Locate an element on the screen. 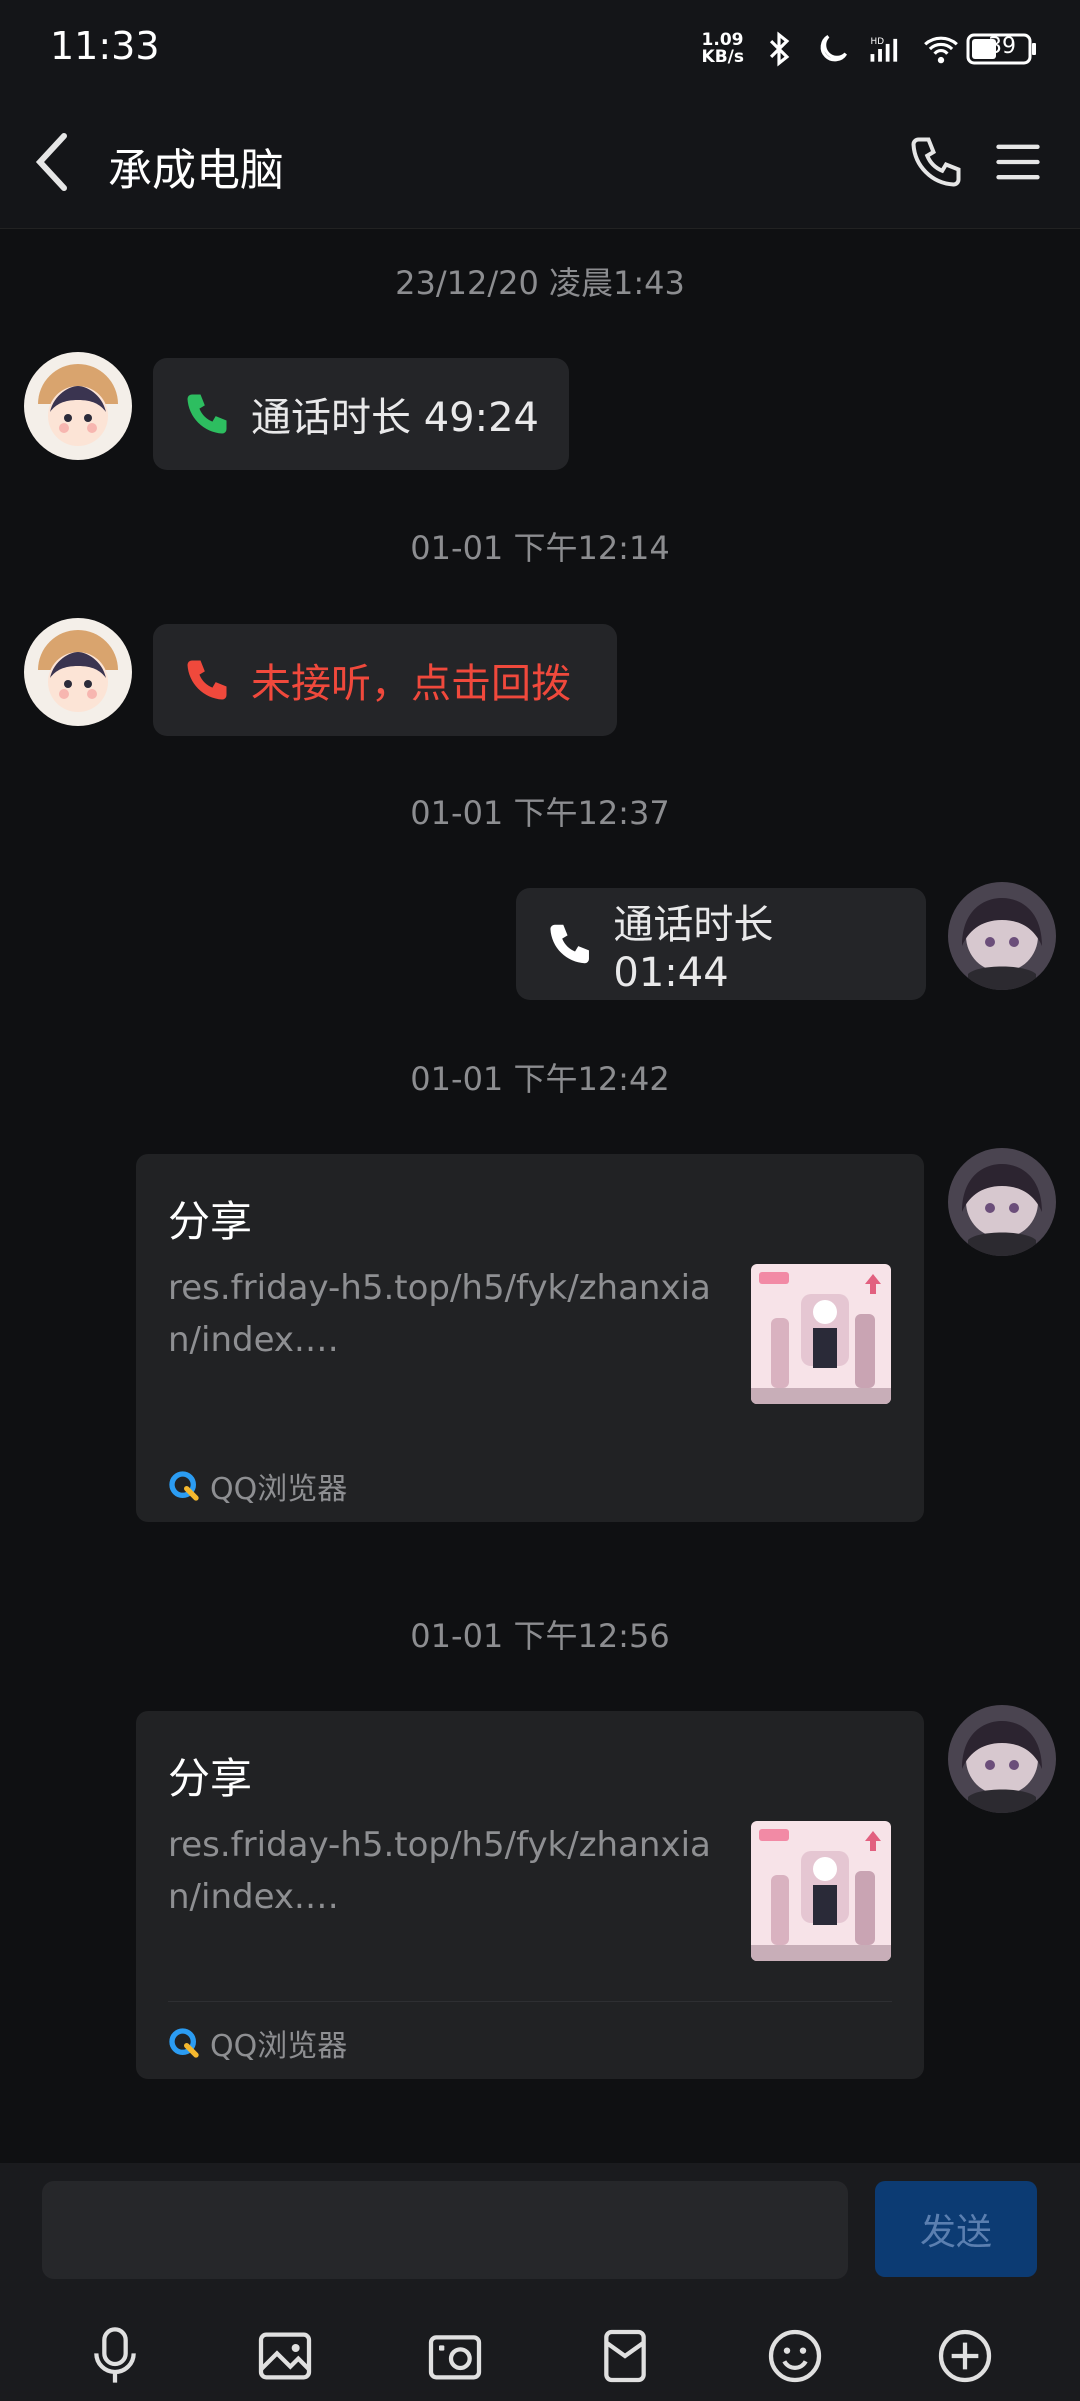  input-bar: 发送 is located at coordinates (540, 2282).